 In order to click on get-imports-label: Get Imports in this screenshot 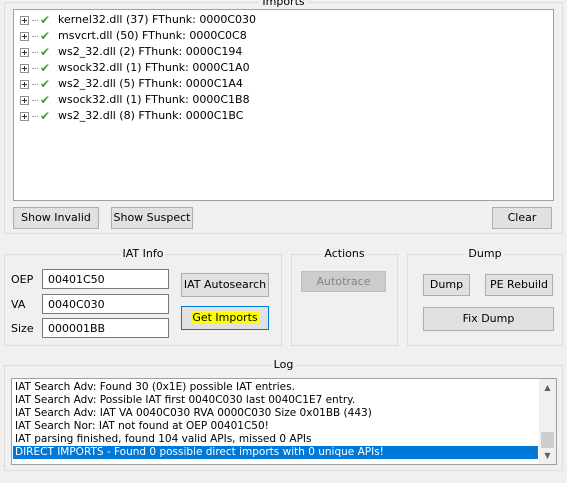, I will do `click(225, 317)`.